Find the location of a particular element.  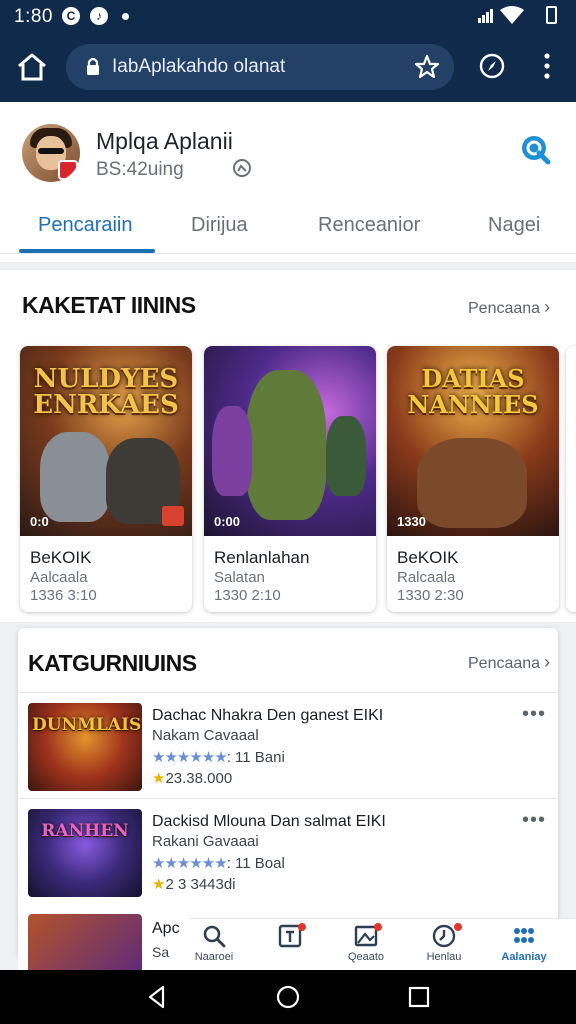

game-art: DATIAS NANNIES 1330 is located at coordinates (473, 441).